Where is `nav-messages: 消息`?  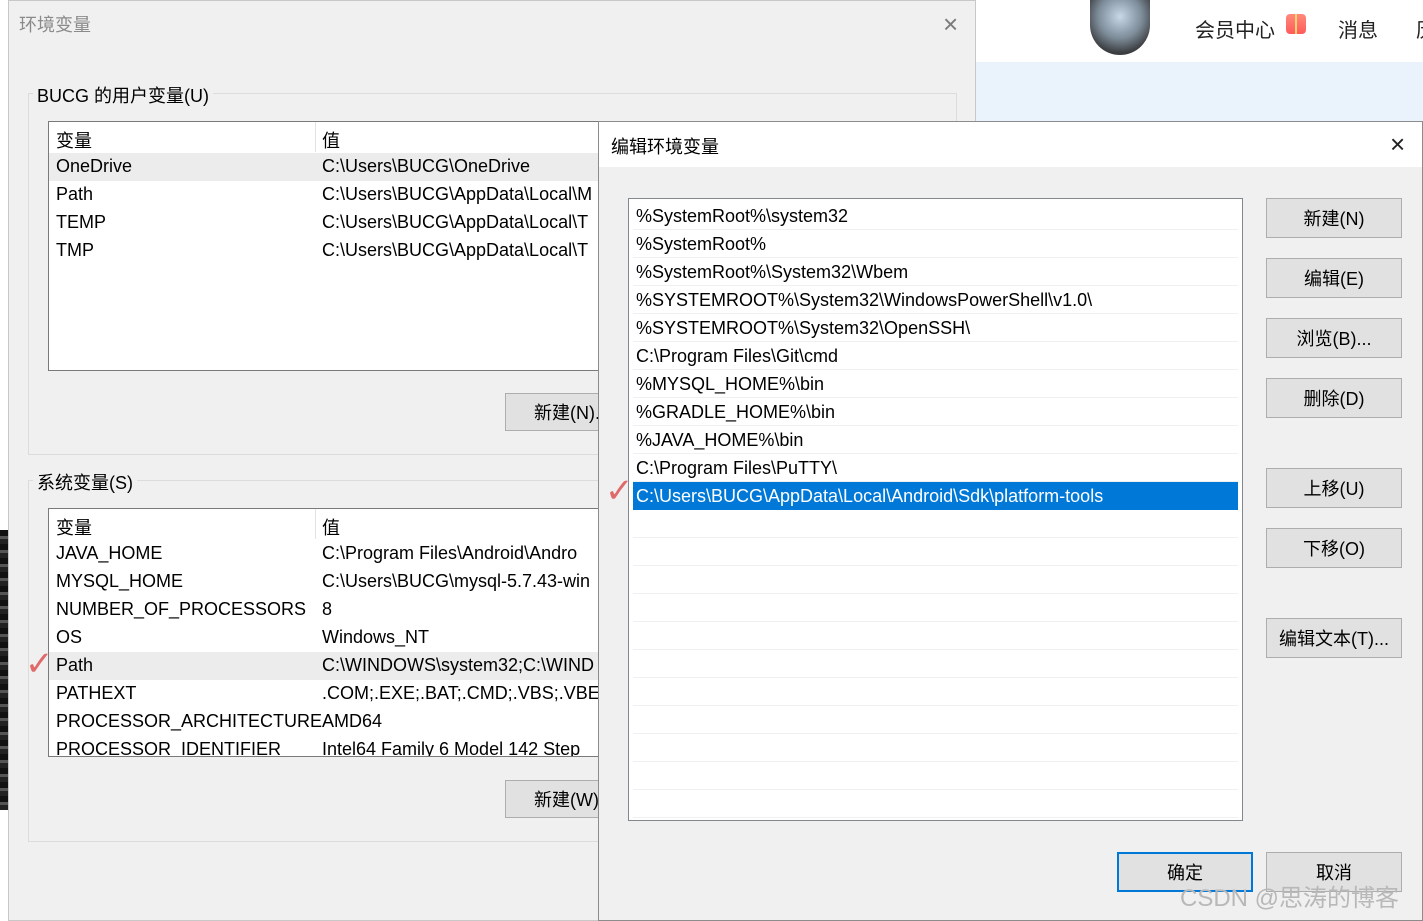 nav-messages: 消息 is located at coordinates (1358, 28).